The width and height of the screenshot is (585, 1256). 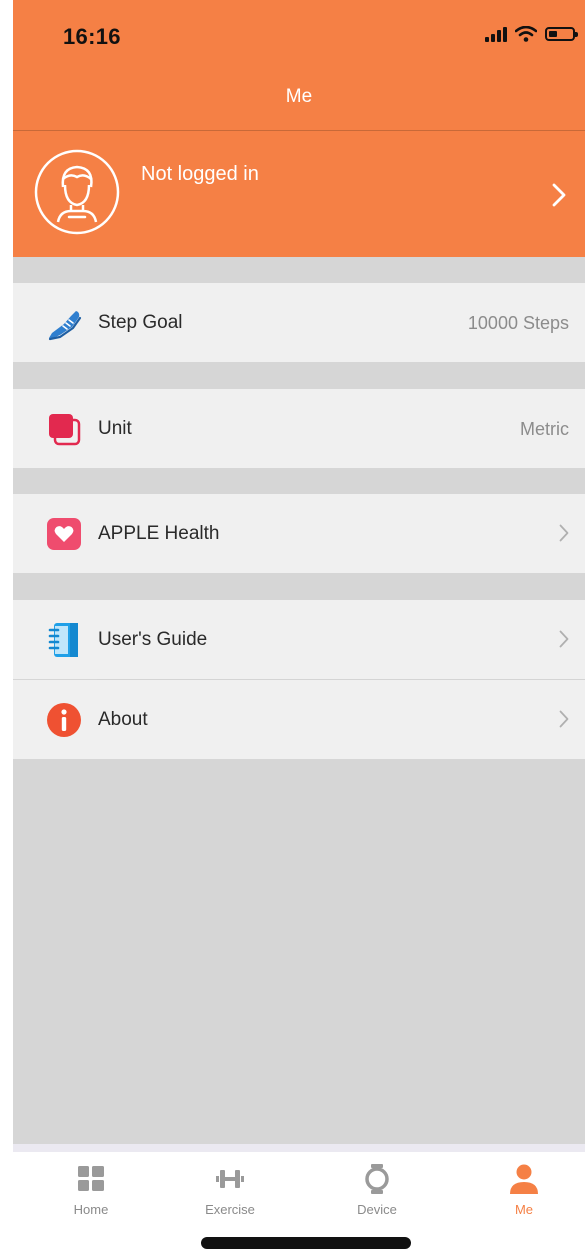 What do you see at coordinates (299, 719) in the screenshot?
I see `about-row: About` at bounding box center [299, 719].